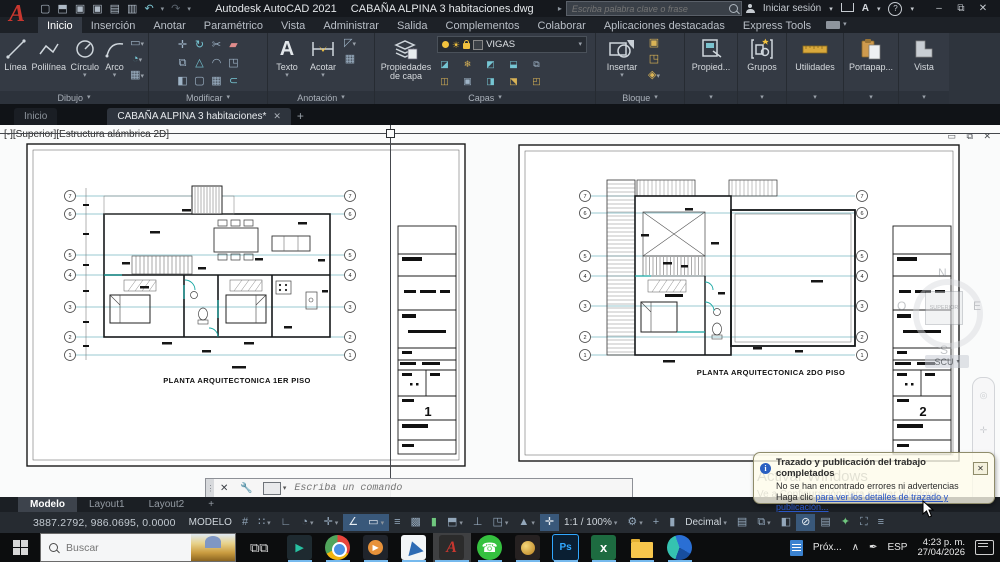  I want to click on app-caret-icon: ▾, so click(879, 9).